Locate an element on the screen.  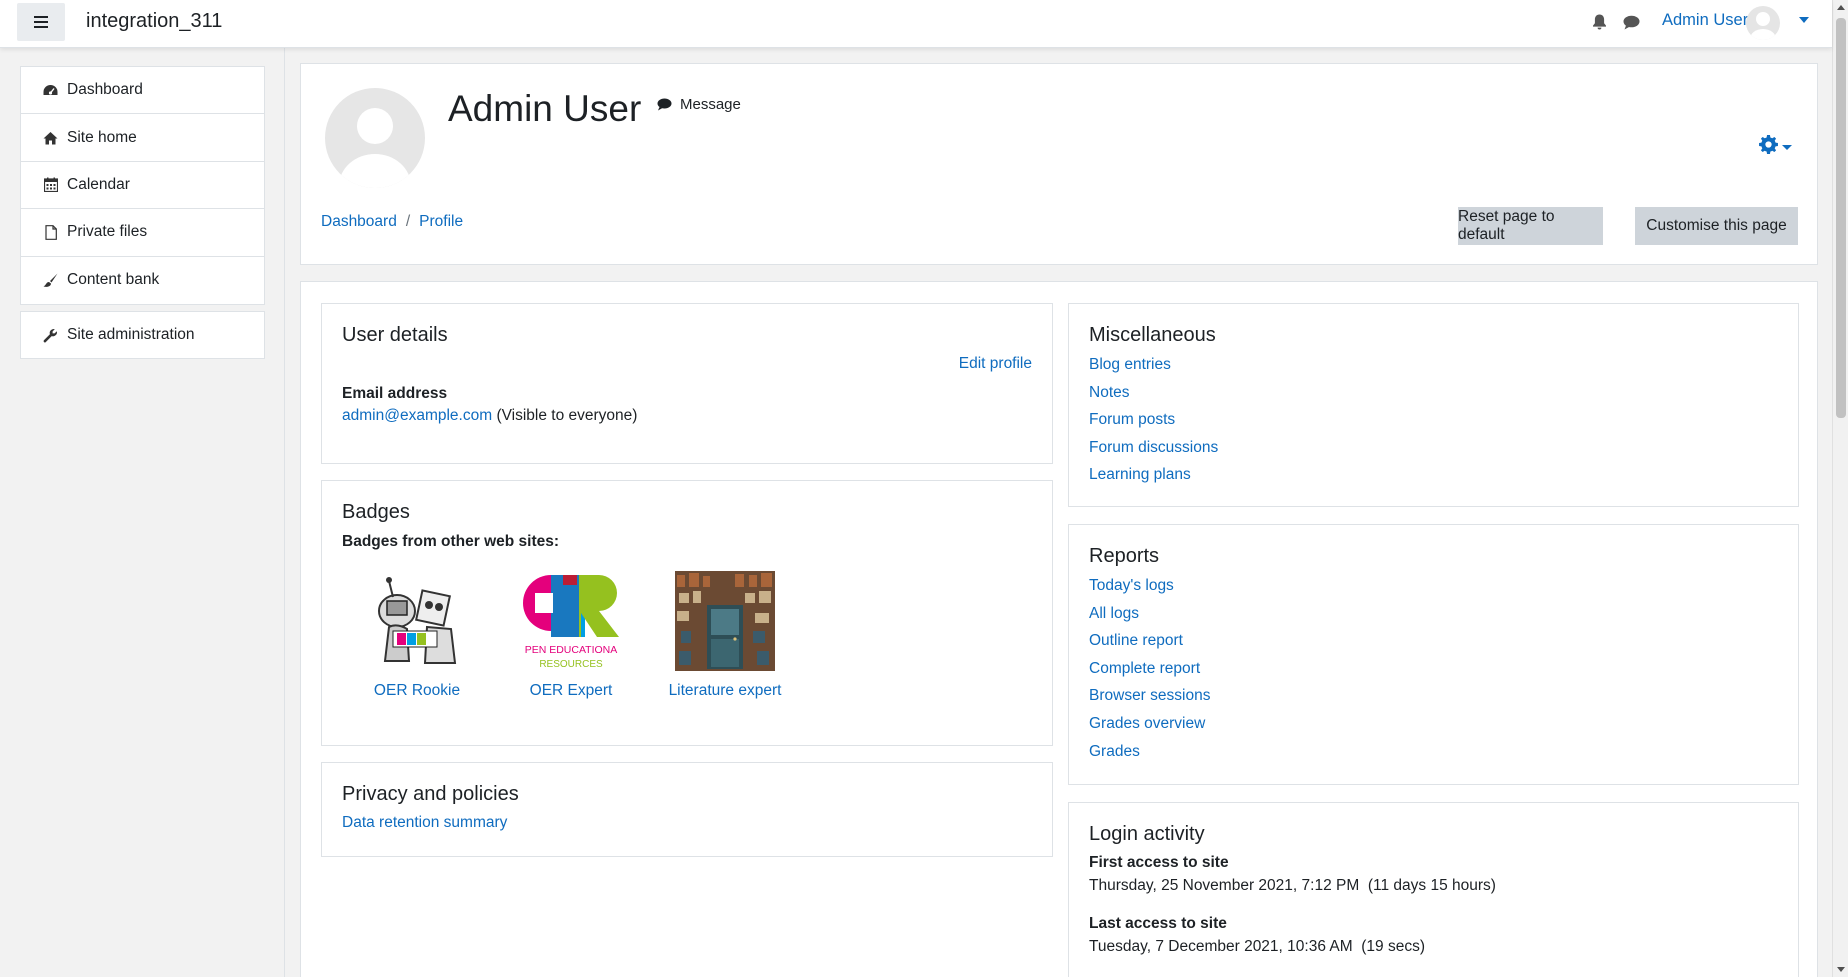
breadcrumb-item-dashboard: Dashboard is located at coordinates (359, 222).